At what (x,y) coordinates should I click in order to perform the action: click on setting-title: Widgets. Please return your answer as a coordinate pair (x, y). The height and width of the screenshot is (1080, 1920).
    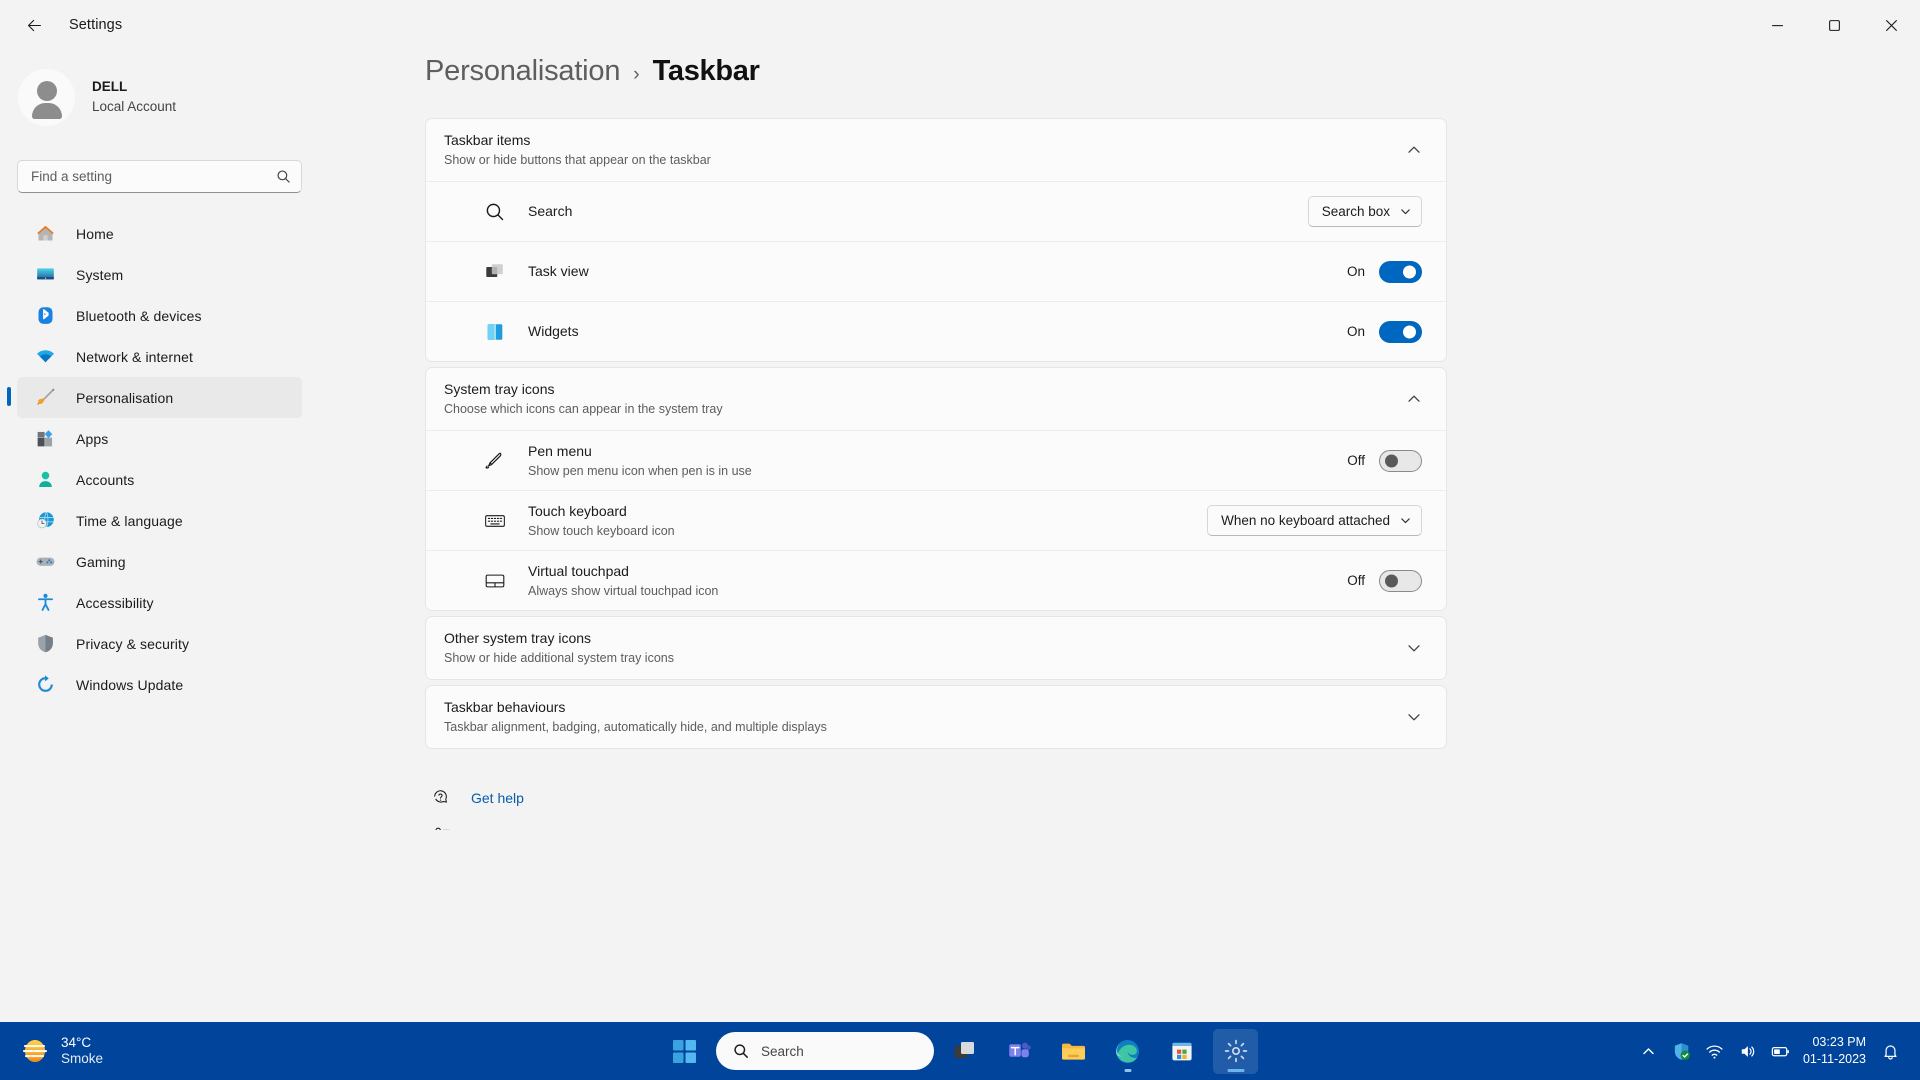
    Looking at the image, I should click on (553, 331).